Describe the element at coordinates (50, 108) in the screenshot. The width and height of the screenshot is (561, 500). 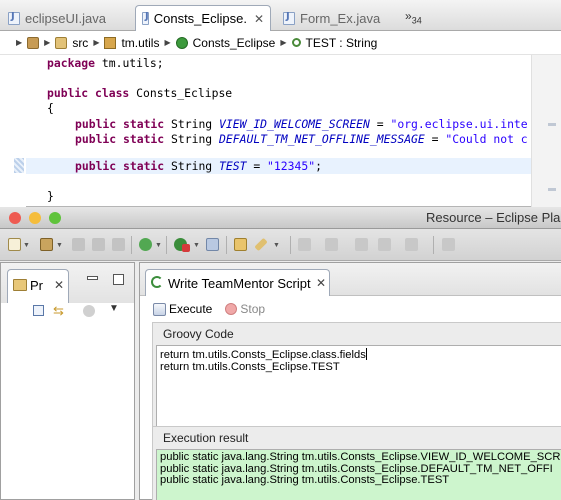
I see `code-line: {` at that location.